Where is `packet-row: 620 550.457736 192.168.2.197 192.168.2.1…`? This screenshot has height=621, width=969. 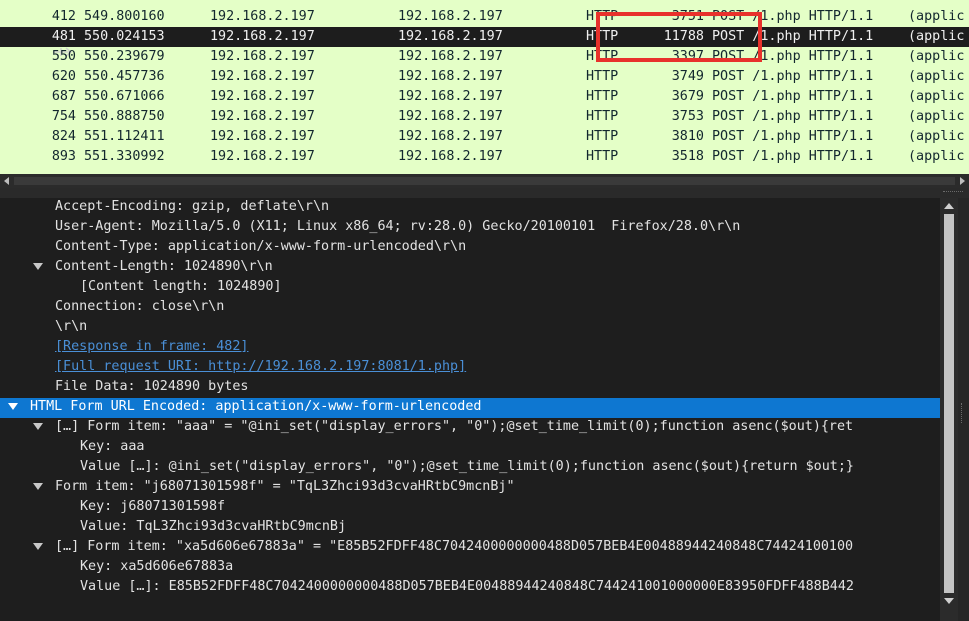
packet-row: 620 550.457736 192.168.2.197 192.168.2.1… is located at coordinates (484, 77).